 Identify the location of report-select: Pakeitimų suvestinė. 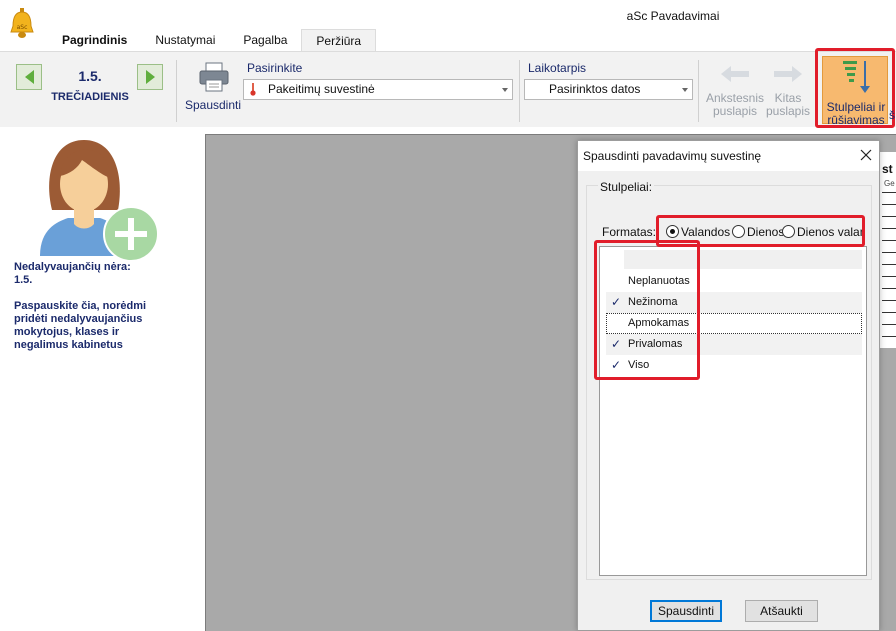
(378, 89).